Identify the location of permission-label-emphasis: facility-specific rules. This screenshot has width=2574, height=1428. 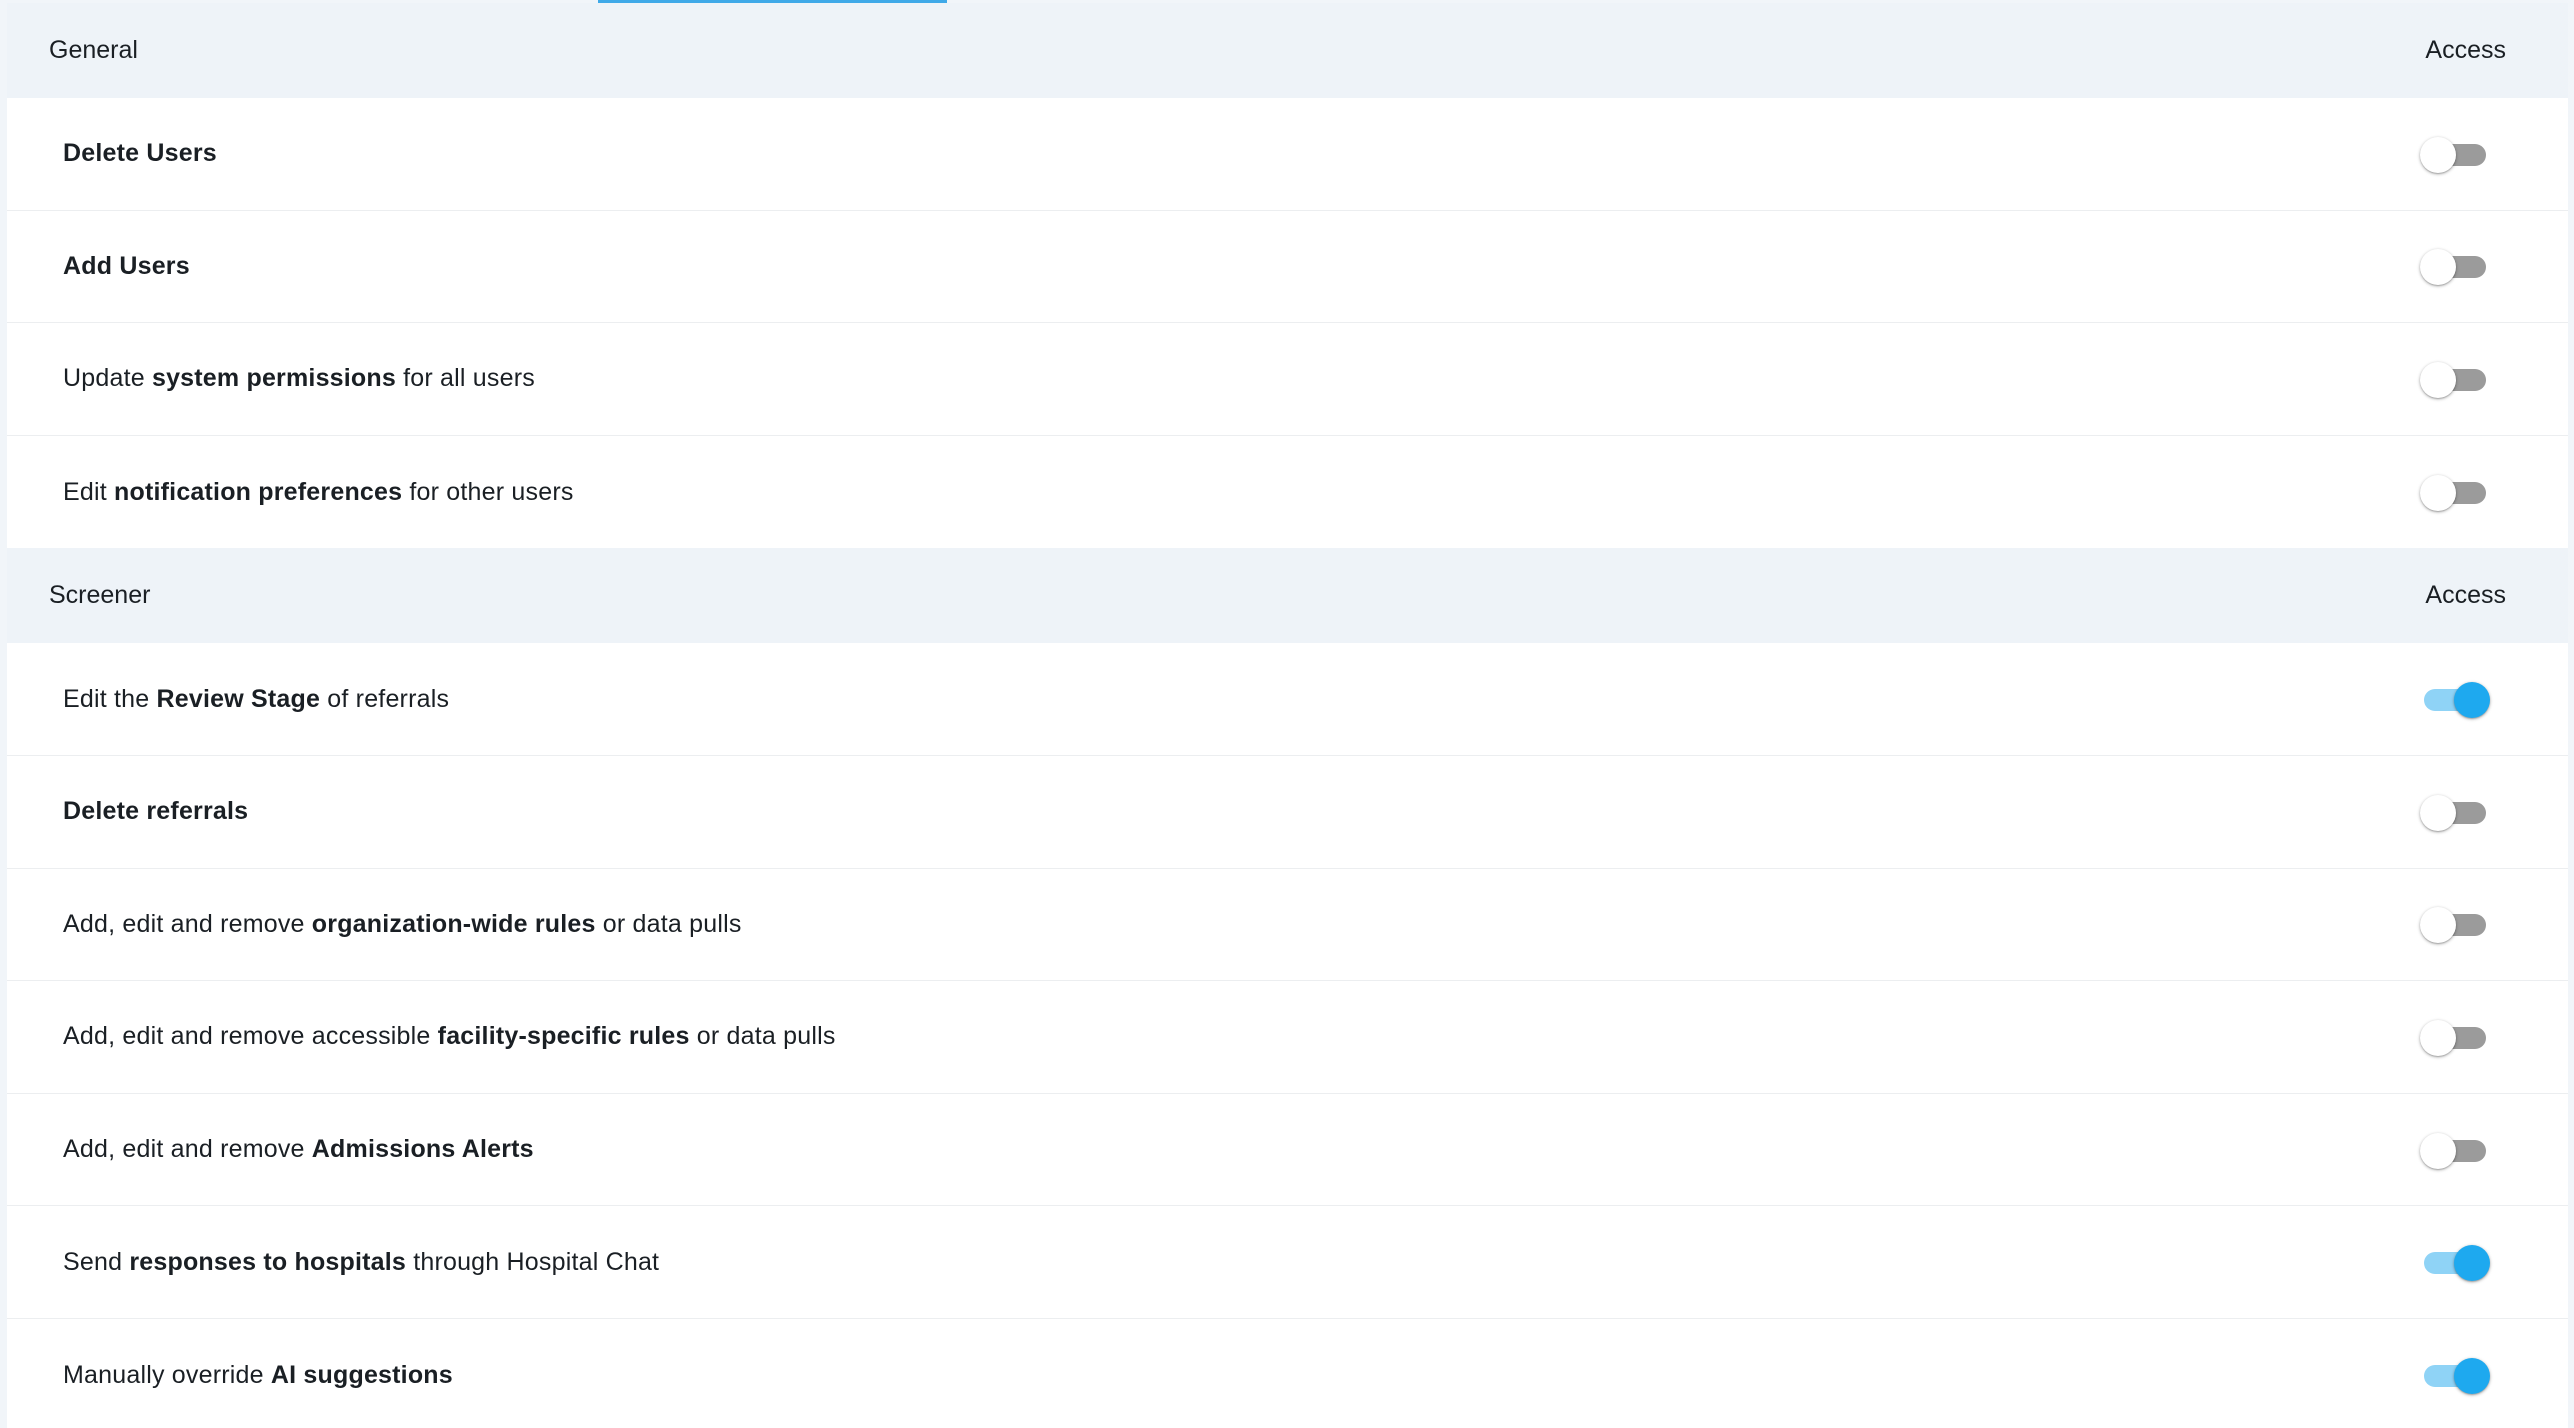
(563, 1036).